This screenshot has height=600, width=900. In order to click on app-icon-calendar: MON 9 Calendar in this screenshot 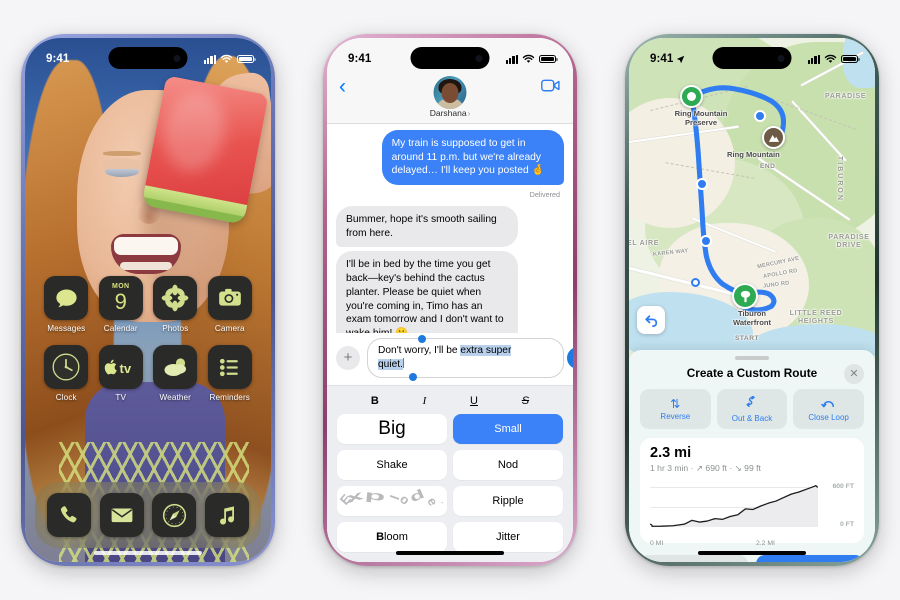, I will do `click(121, 304)`.